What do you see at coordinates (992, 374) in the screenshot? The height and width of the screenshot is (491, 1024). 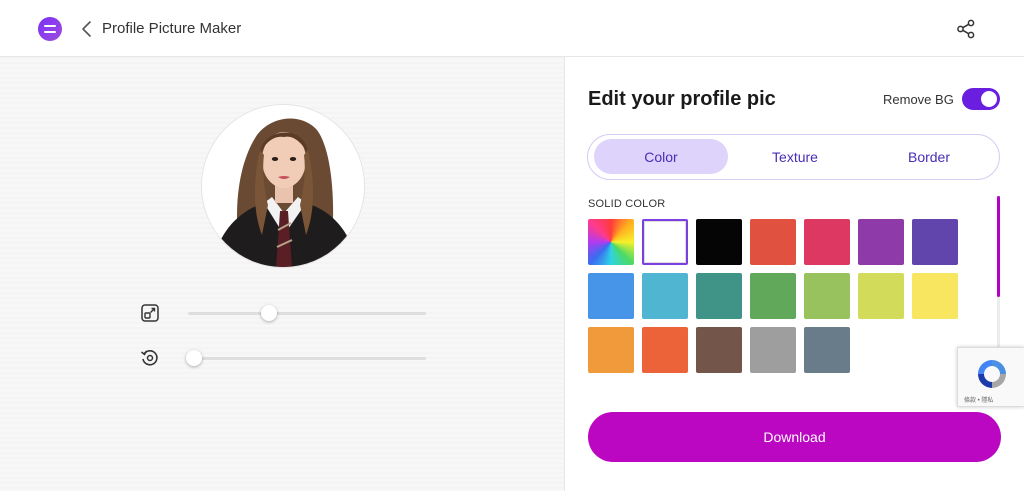 I see `recaptcha-icon` at bounding box center [992, 374].